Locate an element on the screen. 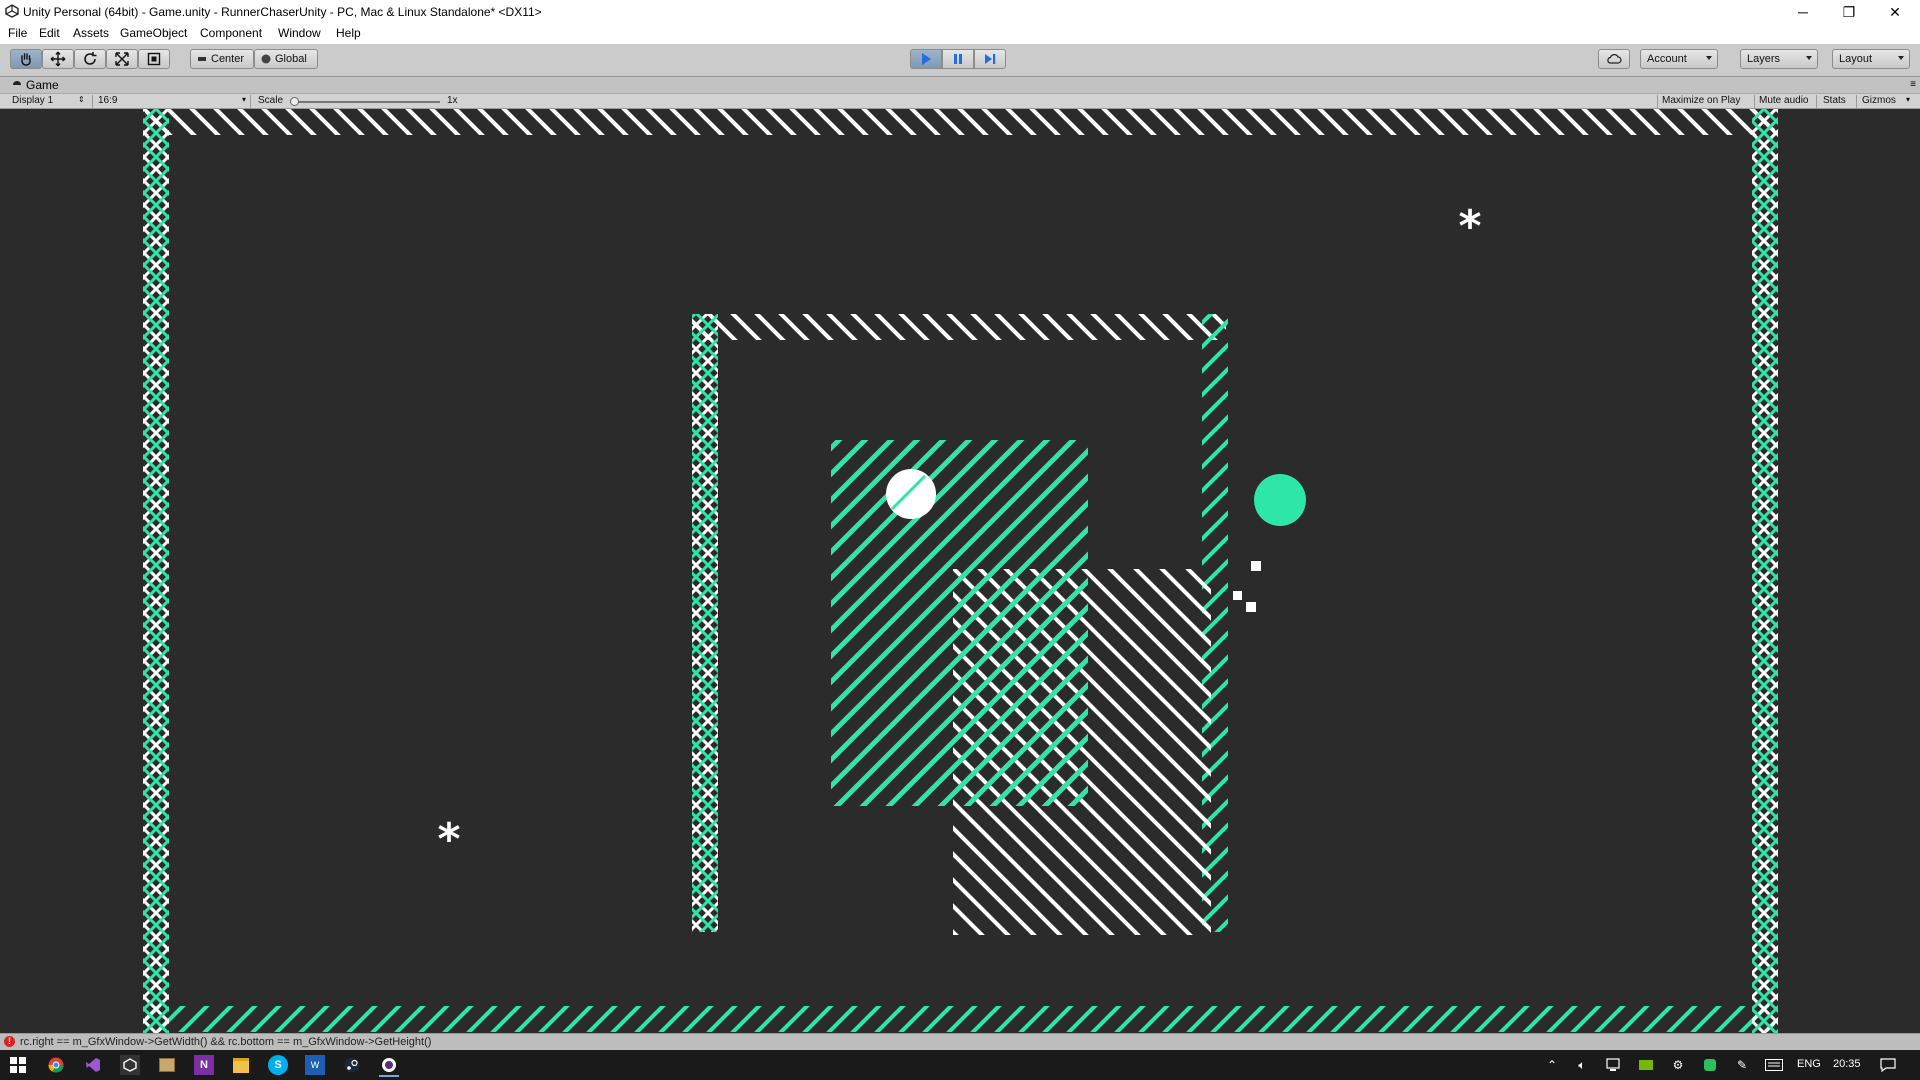 The image size is (1920, 1080). tray-app-icon: ⚙ is located at coordinates (1678, 1065).